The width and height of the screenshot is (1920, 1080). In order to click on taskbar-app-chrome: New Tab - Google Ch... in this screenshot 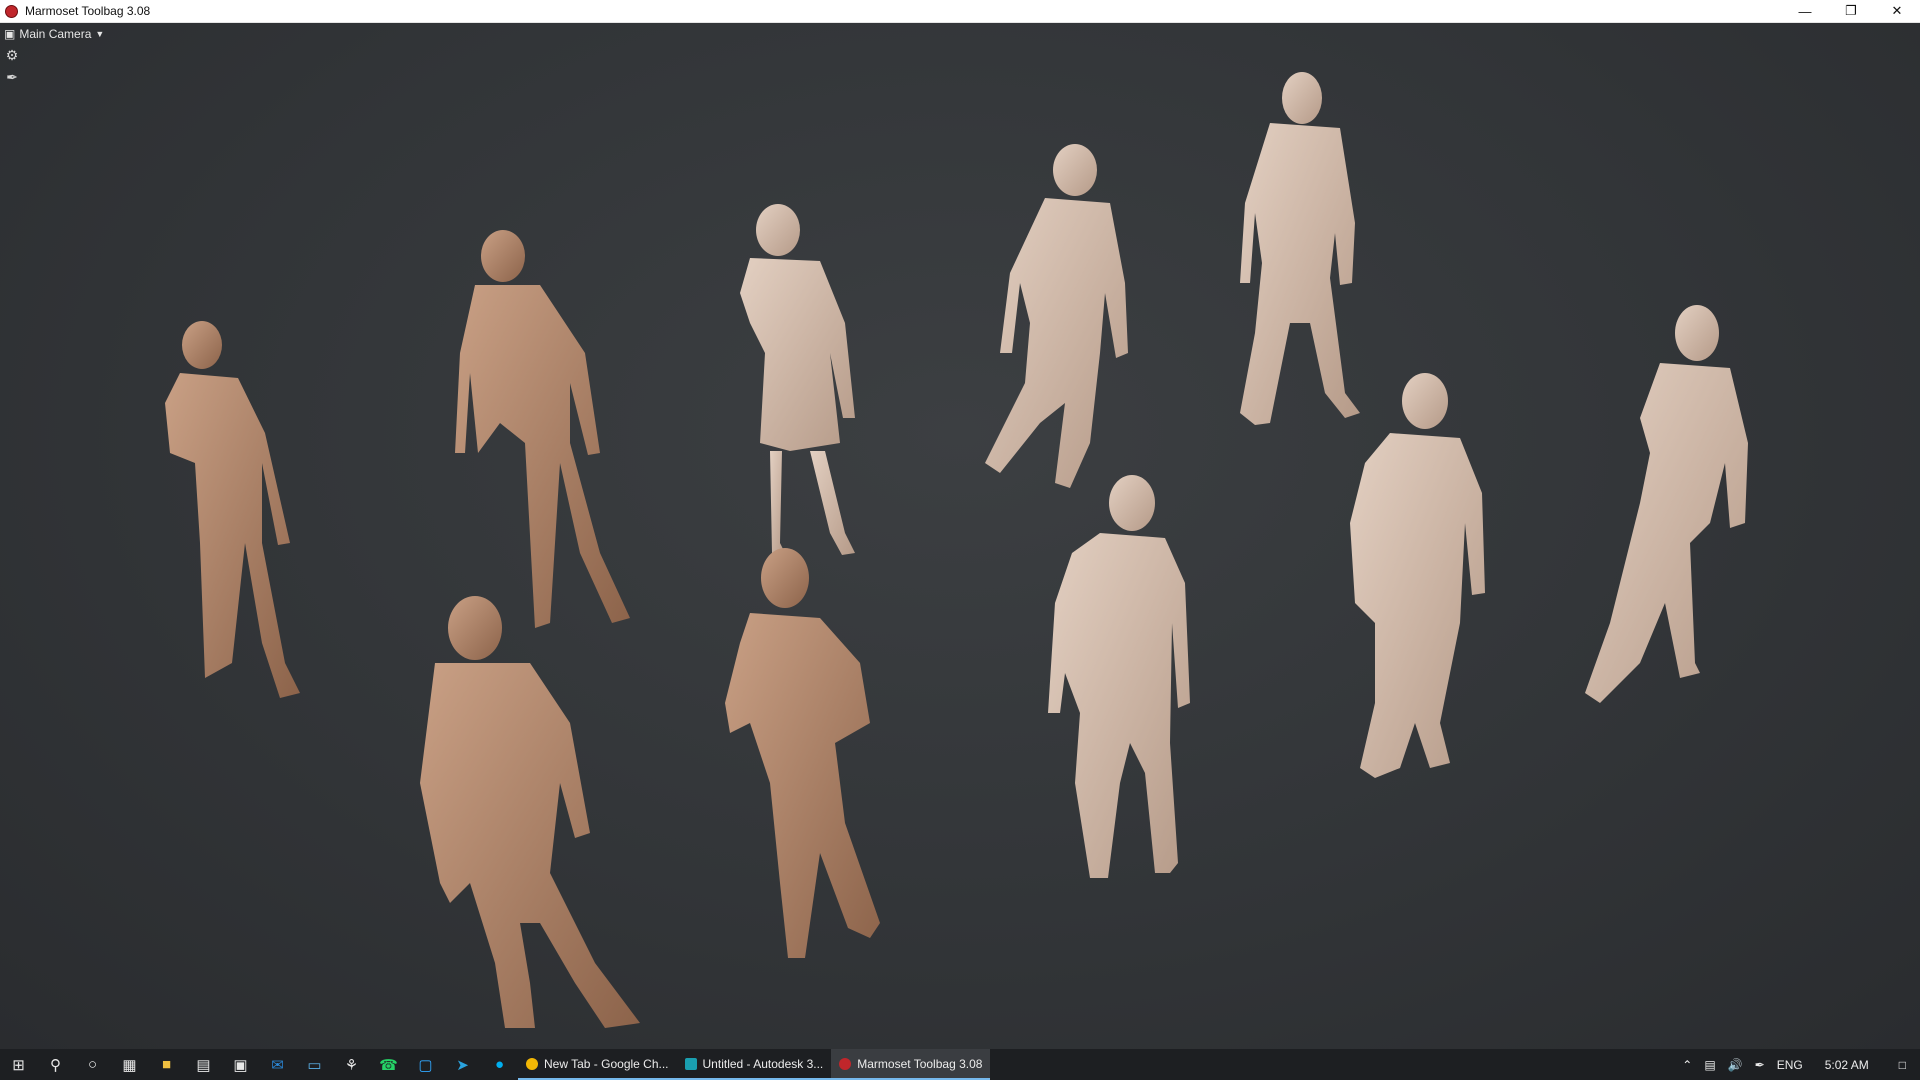, I will do `click(597, 1064)`.